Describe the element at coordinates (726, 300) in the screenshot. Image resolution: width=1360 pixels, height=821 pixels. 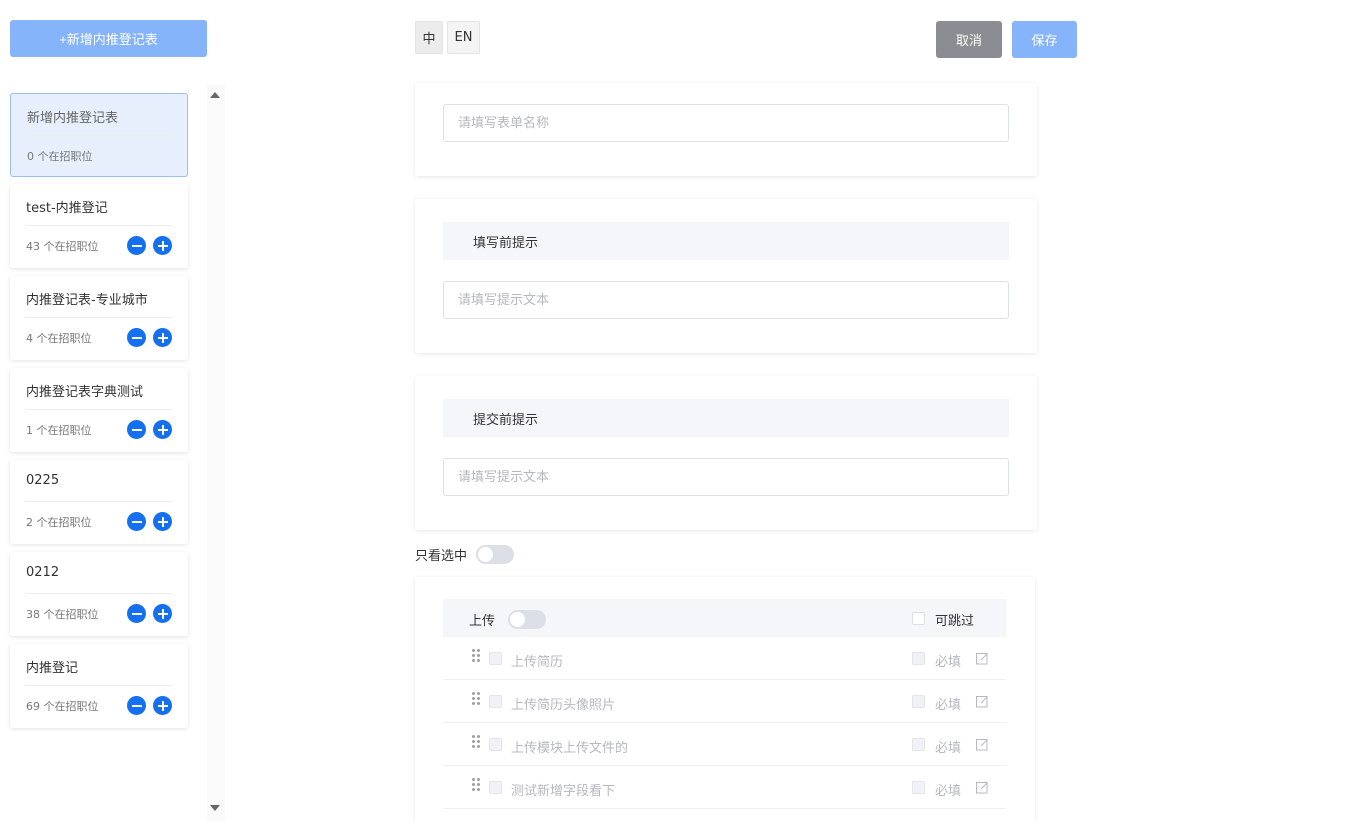
I see `before-fill-tip-input` at that location.